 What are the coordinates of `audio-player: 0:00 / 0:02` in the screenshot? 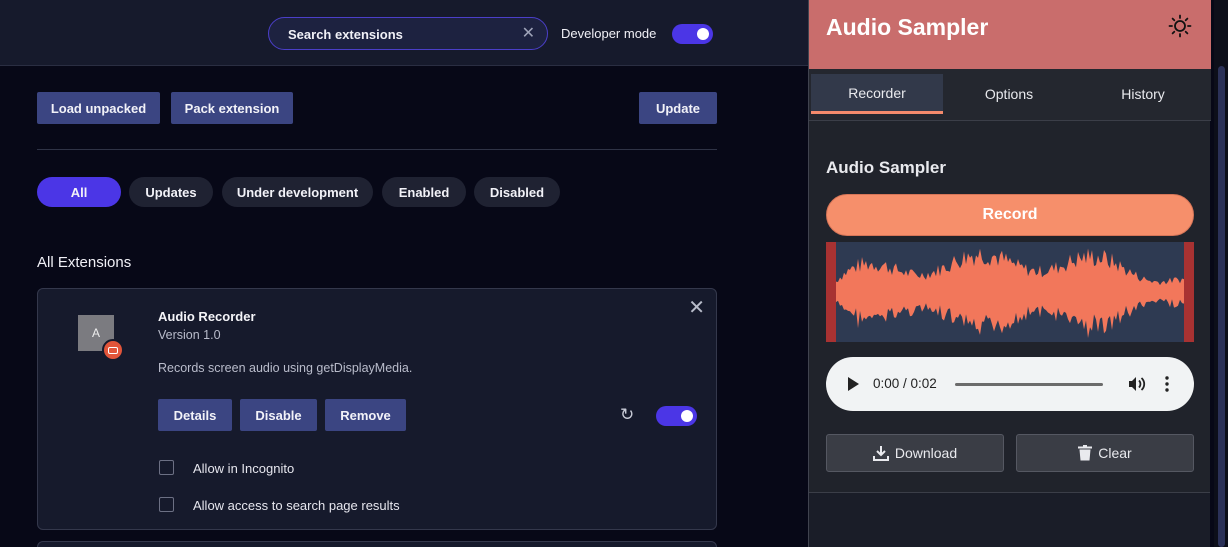 It's located at (1010, 384).